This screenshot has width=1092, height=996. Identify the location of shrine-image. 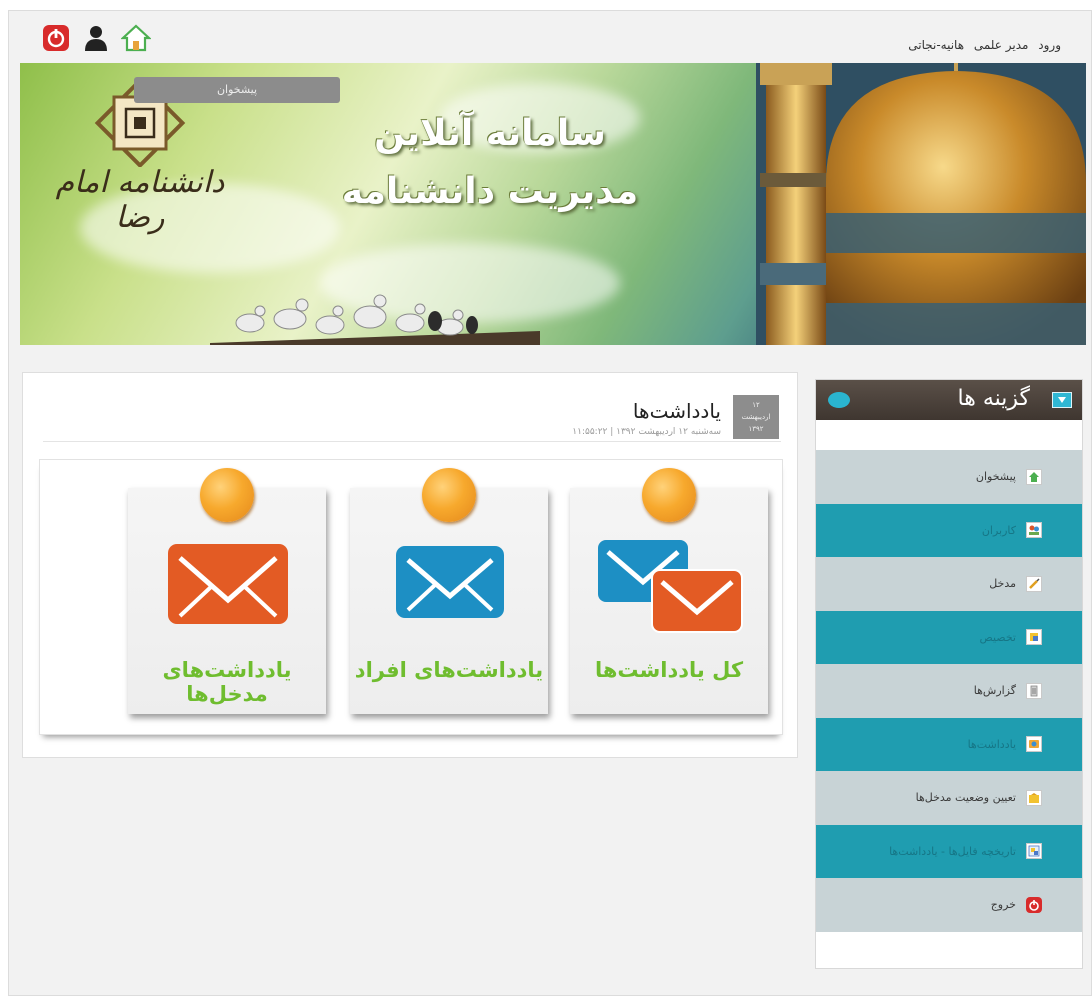
(921, 204).